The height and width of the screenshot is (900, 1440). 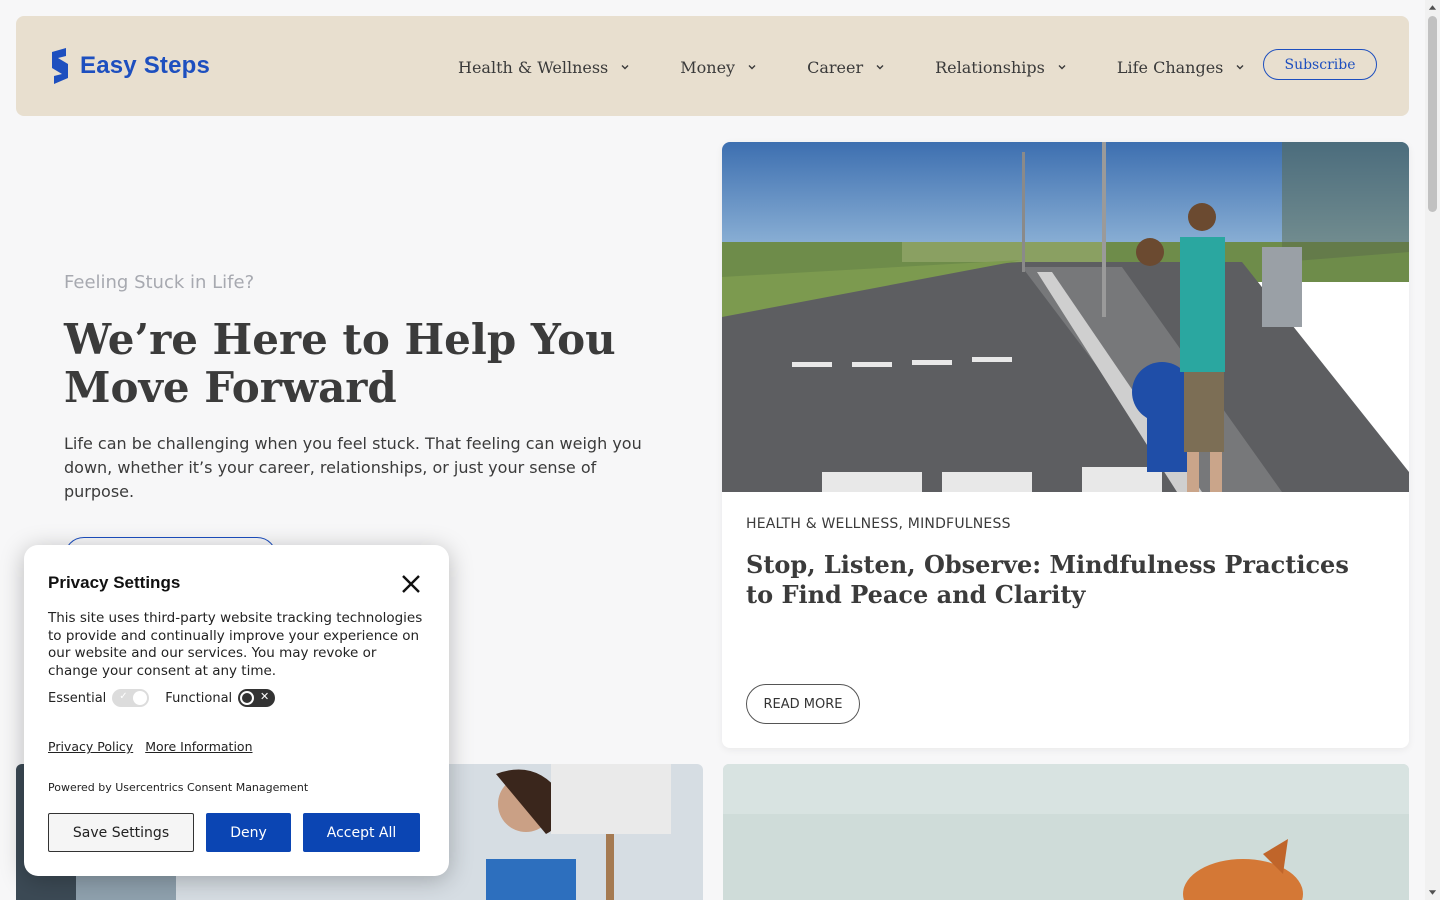 I want to click on check-icon: ✓, so click(x=123, y=696).